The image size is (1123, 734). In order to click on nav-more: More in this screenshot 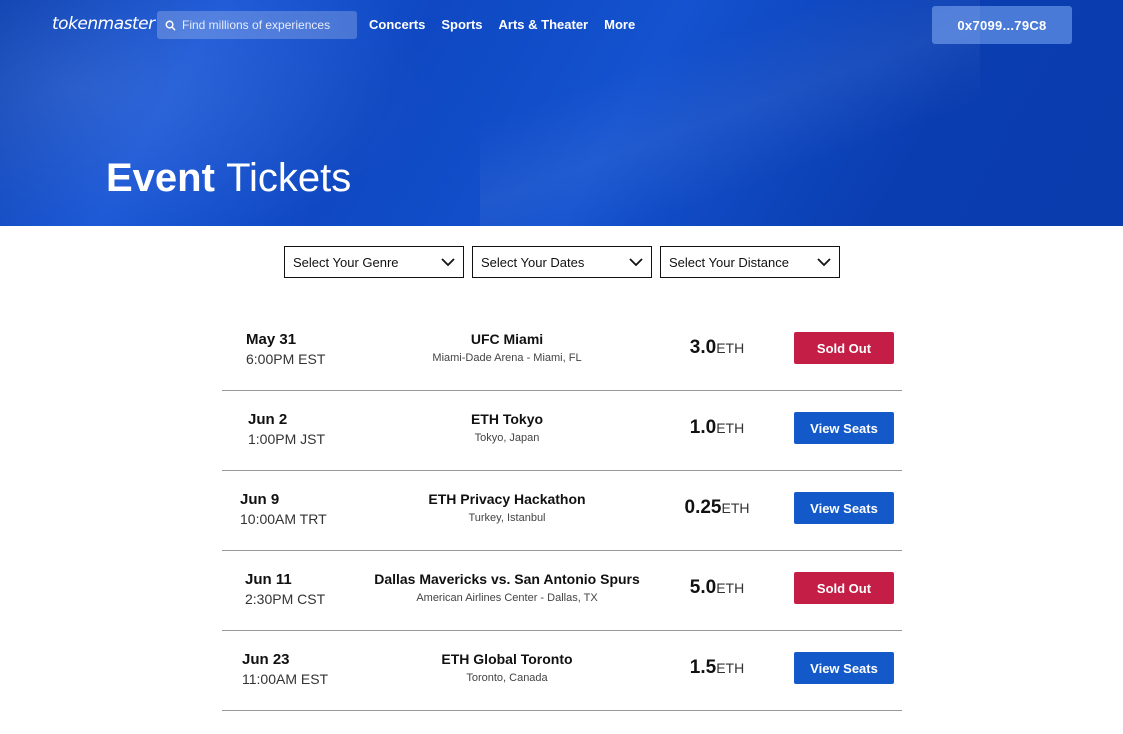, I will do `click(619, 24)`.